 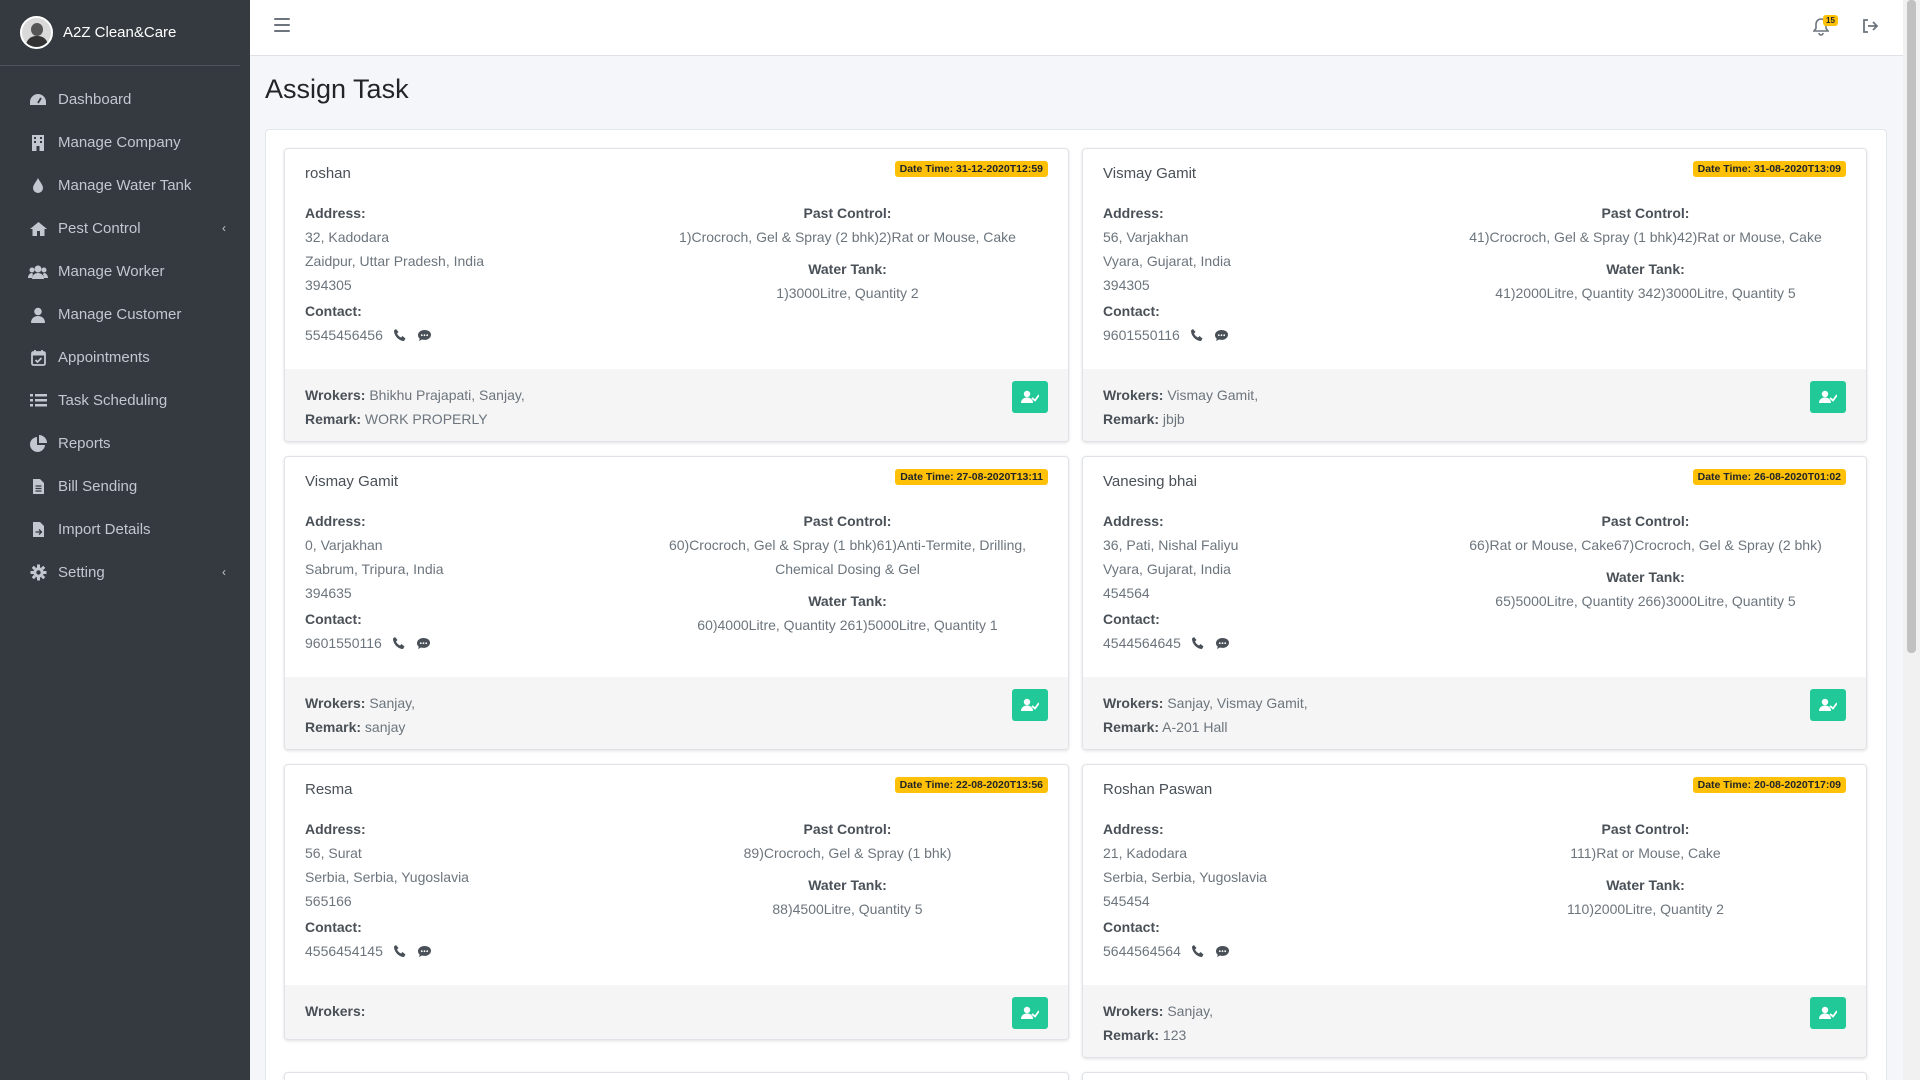 I want to click on workers-value: Bhikhu Prajapati, Sanjay,, so click(x=447, y=395).